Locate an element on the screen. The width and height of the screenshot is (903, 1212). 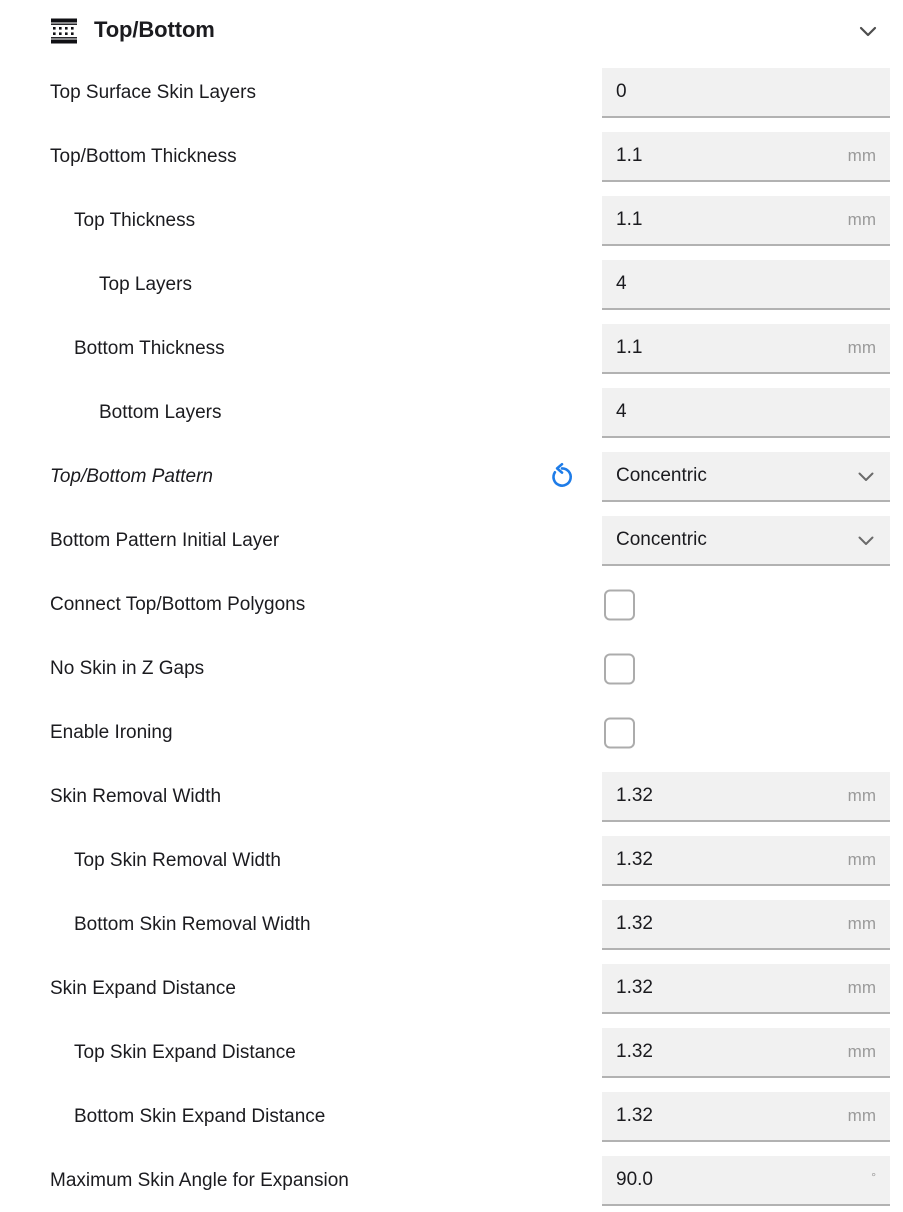
setting-label: Top Skin Removal Width is located at coordinates (177, 860).